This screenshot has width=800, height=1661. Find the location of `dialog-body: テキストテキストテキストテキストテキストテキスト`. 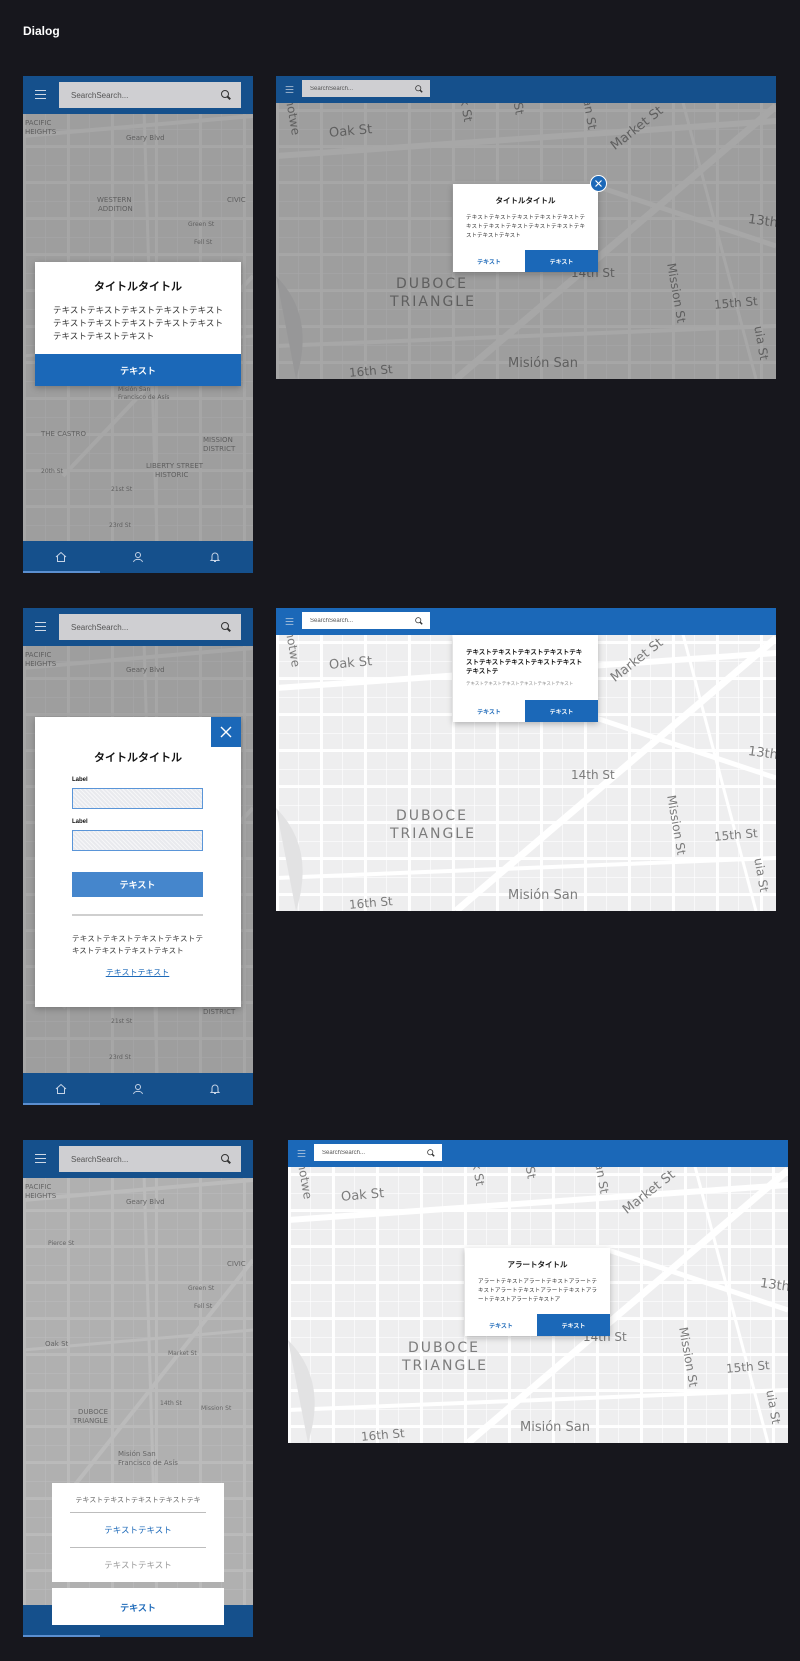

dialog-body: テキストテキストテキストテキストテキストテキスト is located at coordinates (520, 683).